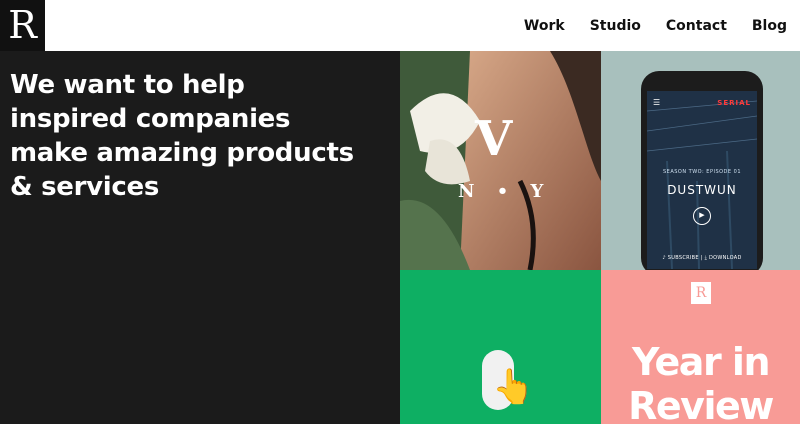 This screenshot has height=424, width=800. What do you see at coordinates (769, 26) in the screenshot?
I see `nav-link-blog: Blog` at bounding box center [769, 26].